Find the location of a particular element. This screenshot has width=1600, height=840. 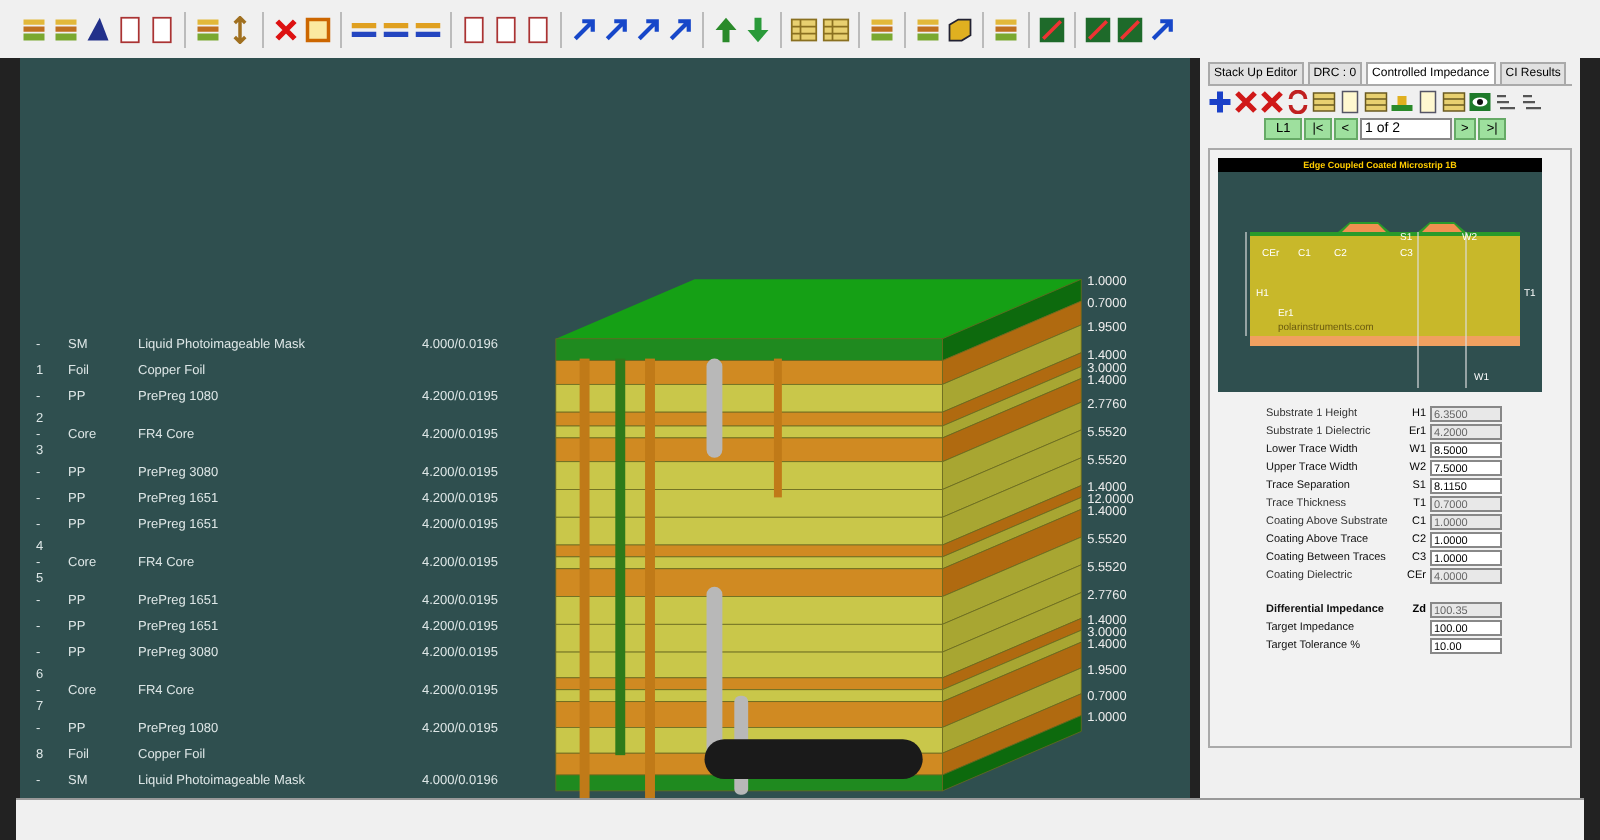

add-icon is located at coordinates (1220, 102).